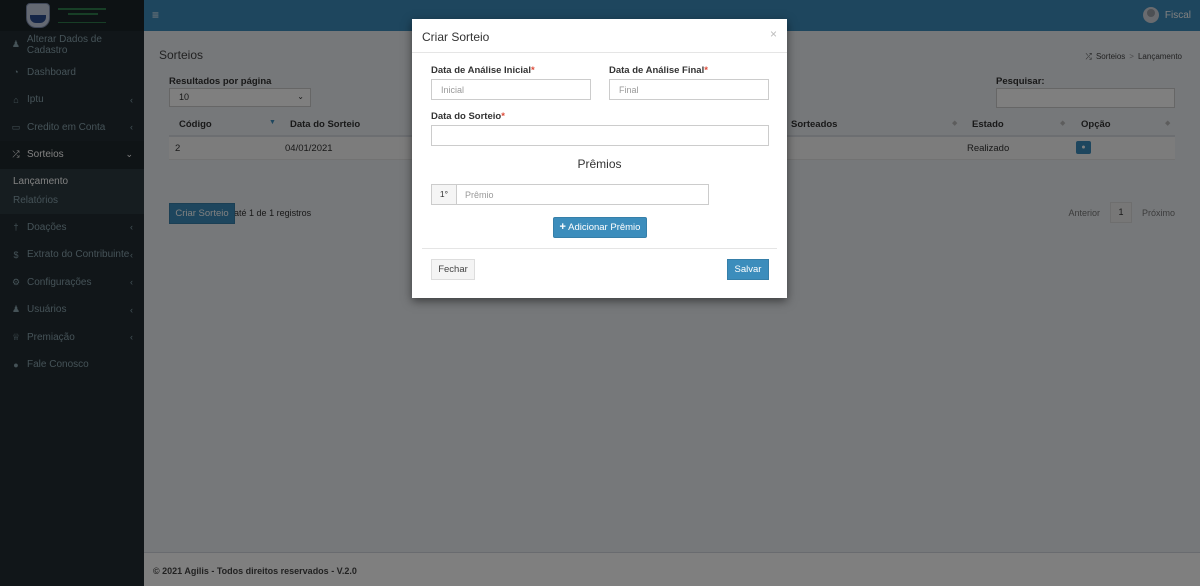 This screenshot has width=1200, height=586. Describe the element at coordinates (453, 269) in the screenshot. I see `close-button: Fechar` at that location.